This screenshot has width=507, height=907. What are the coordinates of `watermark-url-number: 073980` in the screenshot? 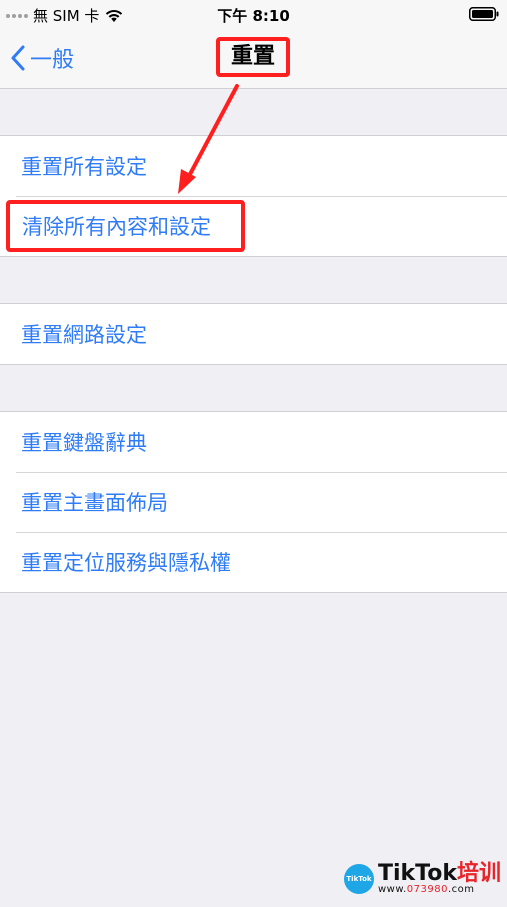 It's located at (427, 889).